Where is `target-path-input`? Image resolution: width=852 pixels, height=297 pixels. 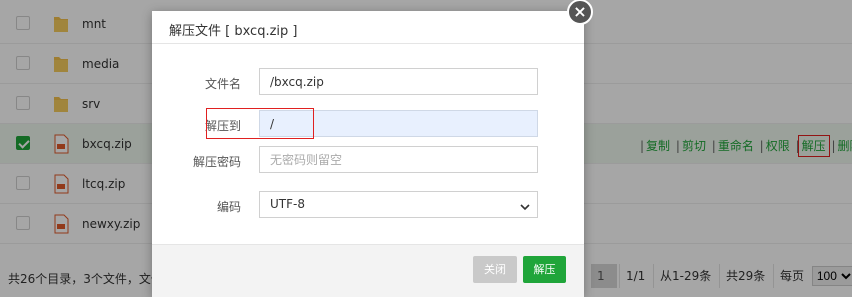
target-path-input is located at coordinates (398, 123).